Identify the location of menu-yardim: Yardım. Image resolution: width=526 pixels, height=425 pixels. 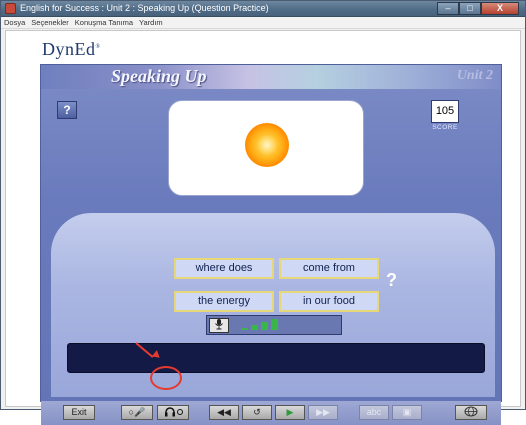
(151, 22).